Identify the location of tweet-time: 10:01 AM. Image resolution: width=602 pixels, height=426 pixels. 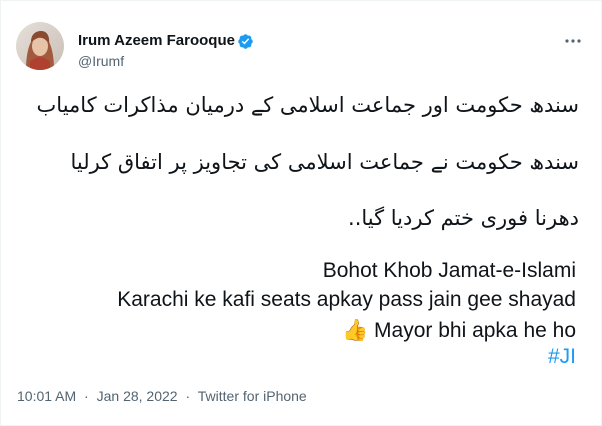
(46, 396).